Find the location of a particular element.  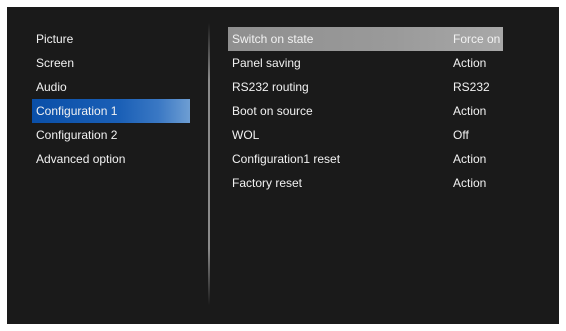

setting-label: Switch on state is located at coordinates (273, 39).